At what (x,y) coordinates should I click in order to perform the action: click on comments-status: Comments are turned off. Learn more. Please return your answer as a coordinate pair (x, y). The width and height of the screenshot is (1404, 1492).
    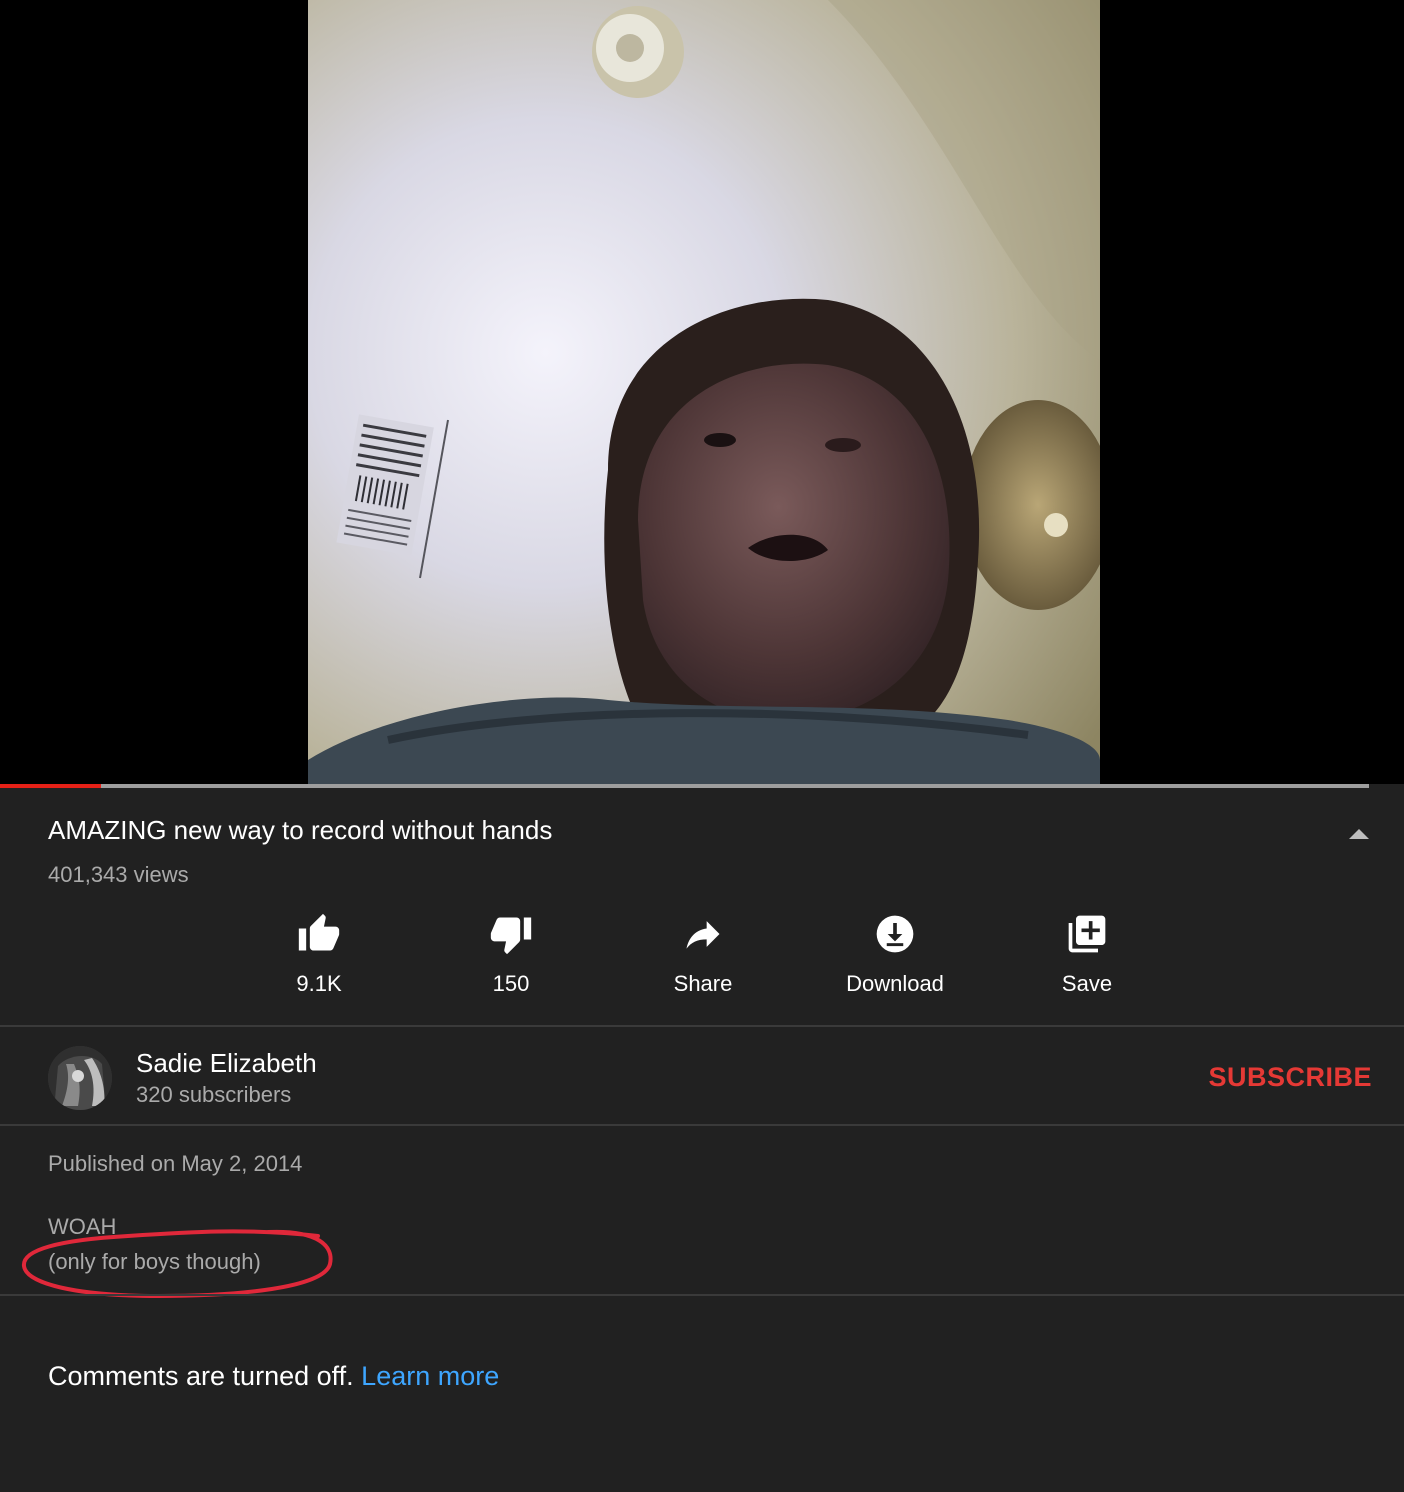
    Looking at the image, I should click on (273, 1376).